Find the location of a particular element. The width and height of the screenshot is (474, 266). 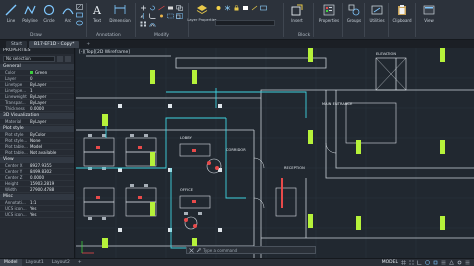

text-tool: A Text is located at coordinates (97, 15).